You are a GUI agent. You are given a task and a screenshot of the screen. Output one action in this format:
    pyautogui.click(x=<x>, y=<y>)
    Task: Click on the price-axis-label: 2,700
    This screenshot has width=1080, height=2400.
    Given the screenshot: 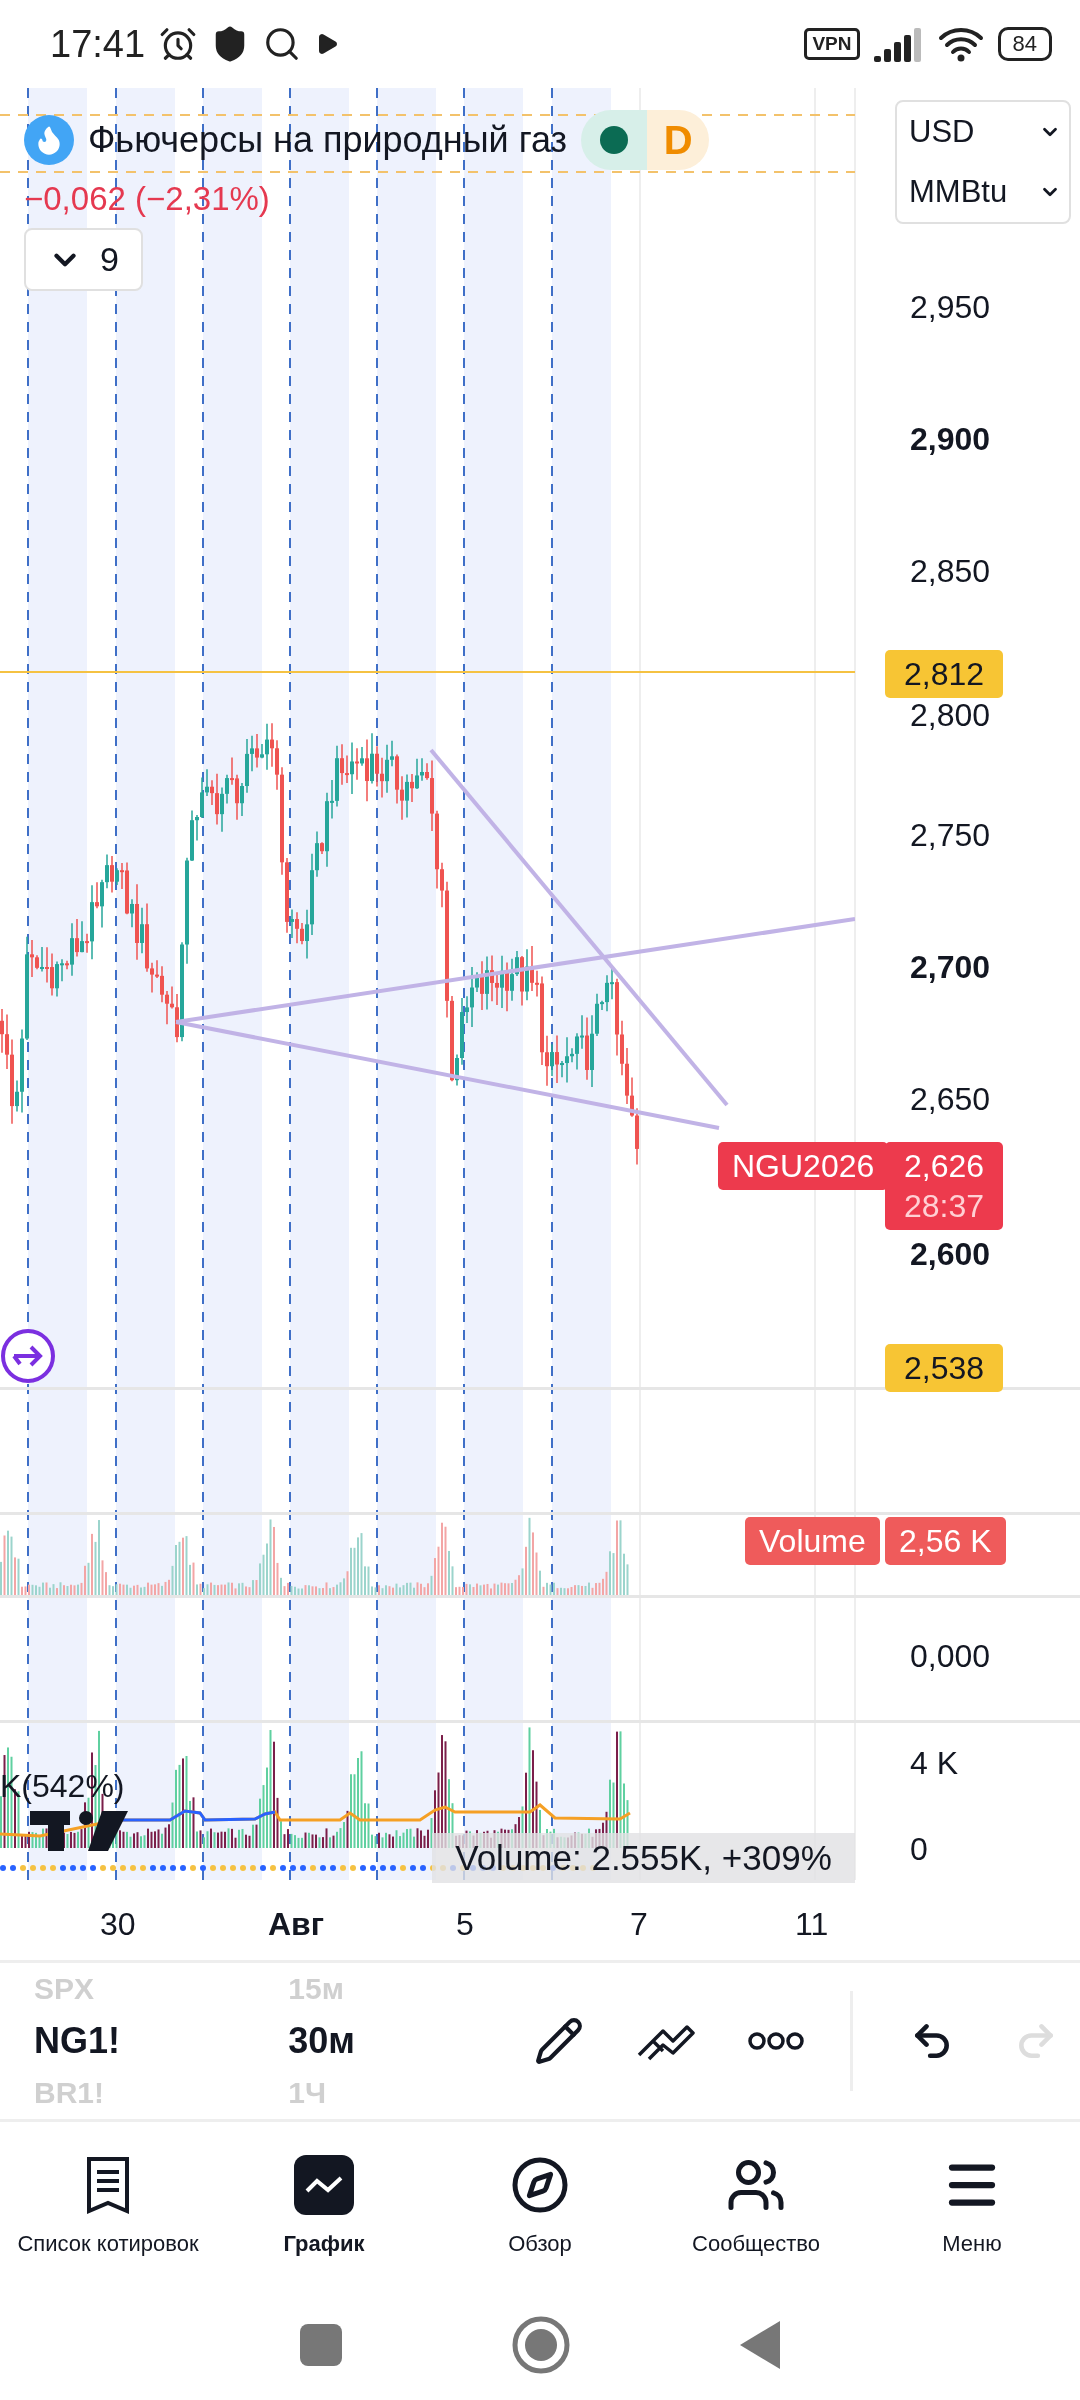 What is the action you would take?
    pyautogui.click(x=950, y=967)
    